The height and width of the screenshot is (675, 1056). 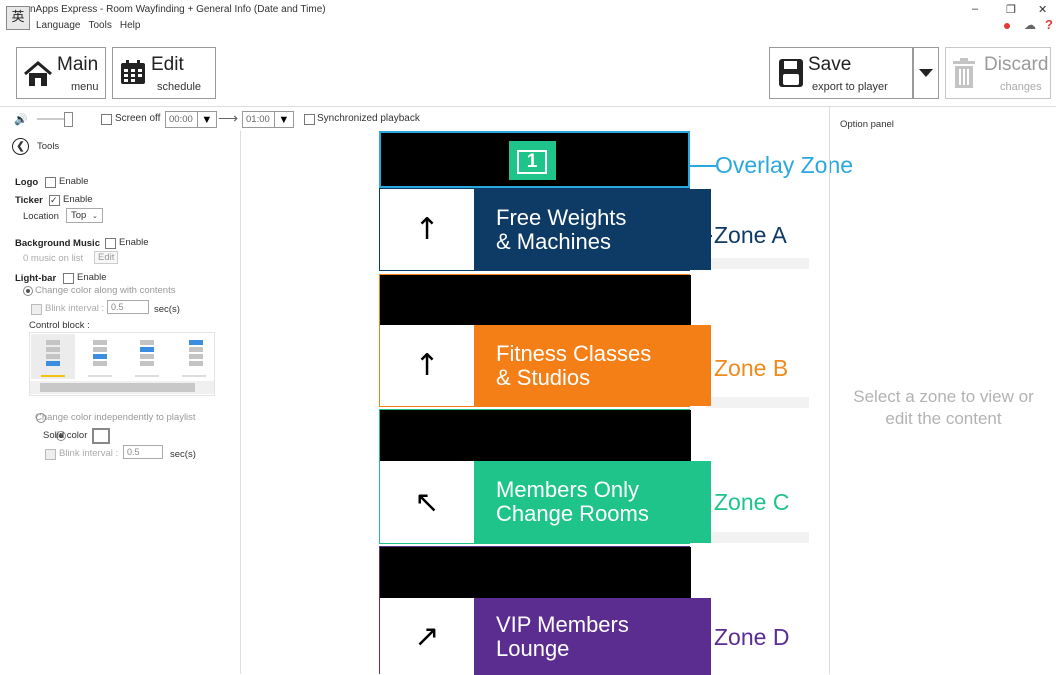 I want to click on end-time-value: 01:00, so click(x=258, y=119).